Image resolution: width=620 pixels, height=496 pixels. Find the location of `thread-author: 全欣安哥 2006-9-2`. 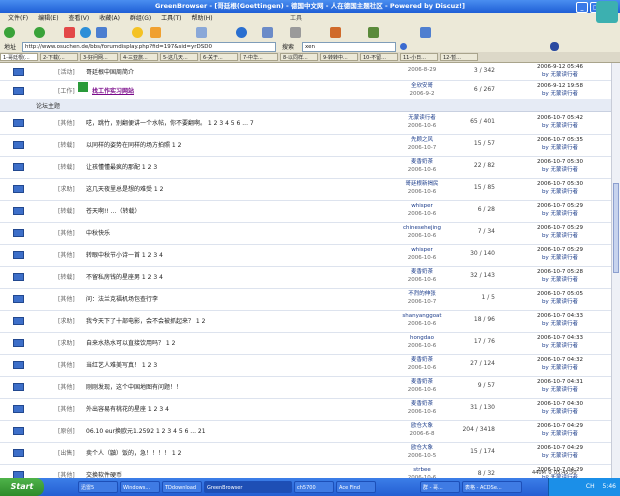

thread-author: 全欣安哥 2006-9-2 is located at coordinates (422, 90).